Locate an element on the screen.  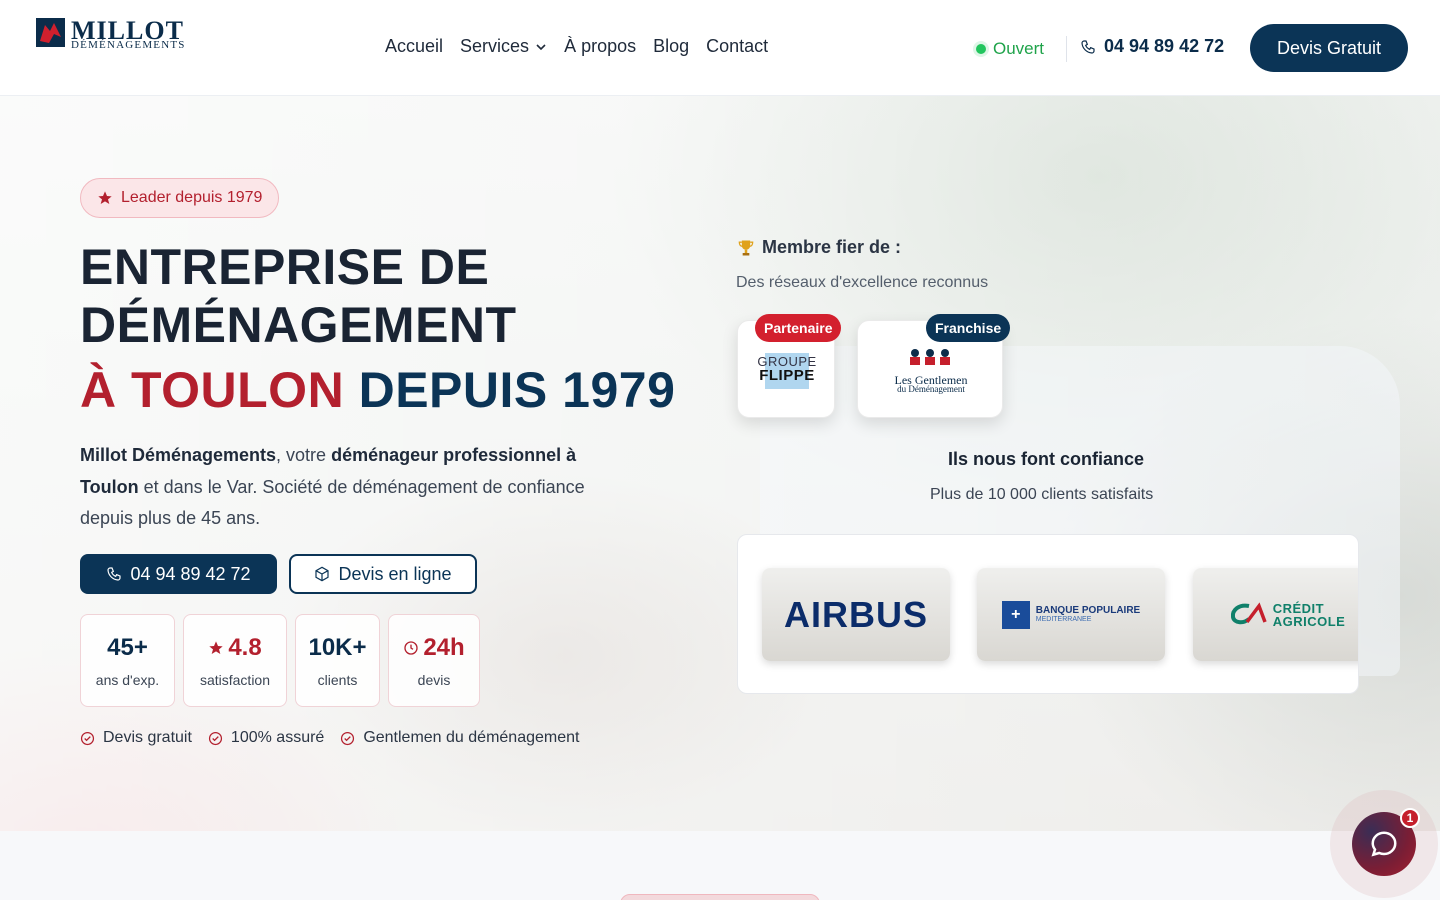
hero-title-navy: DEPUIS 1979 is located at coordinates (517, 390).